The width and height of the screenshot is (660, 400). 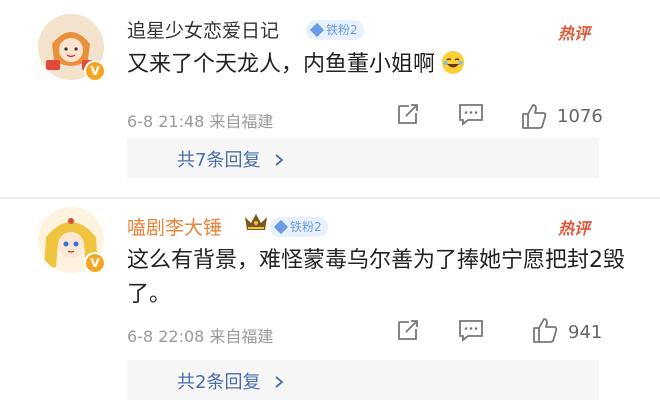 I want to click on replies-label: 共7条回复, so click(x=219, y=160).